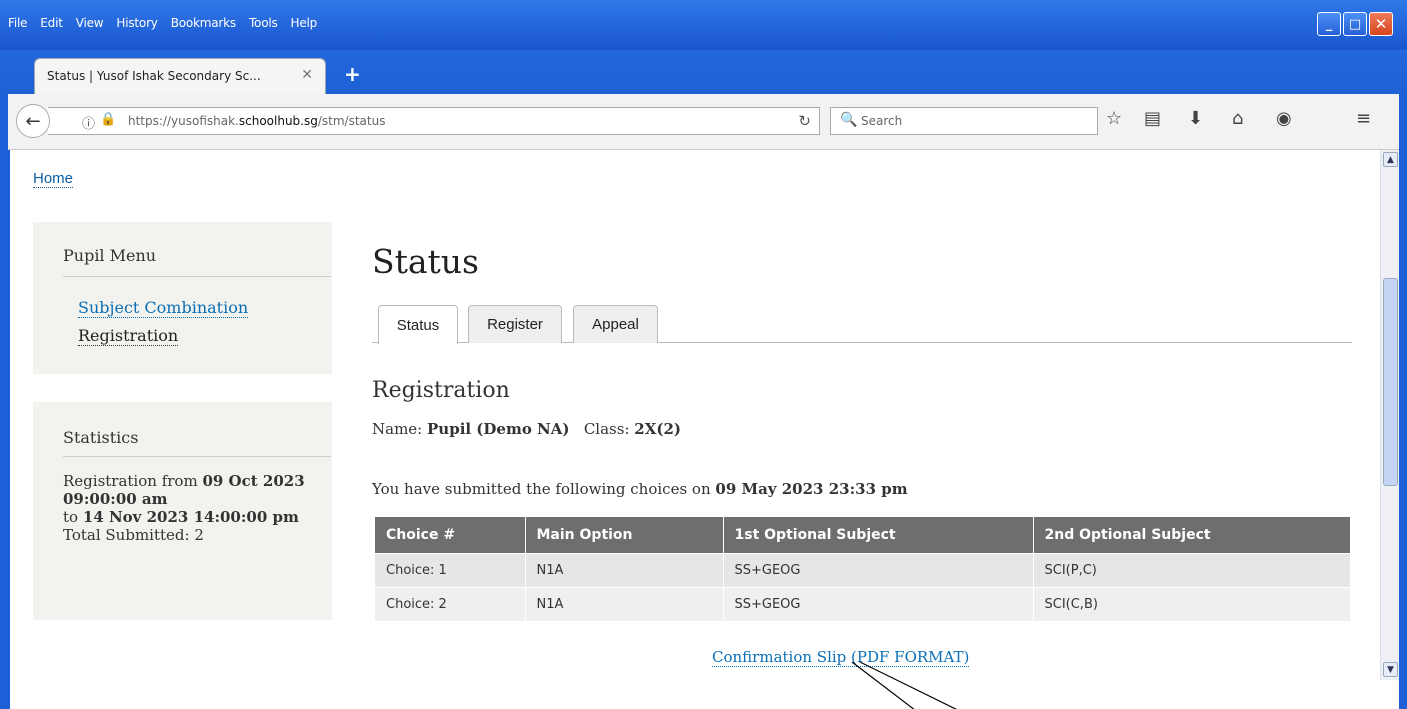  I want to click on tab-register: Register, so click(515, 324).